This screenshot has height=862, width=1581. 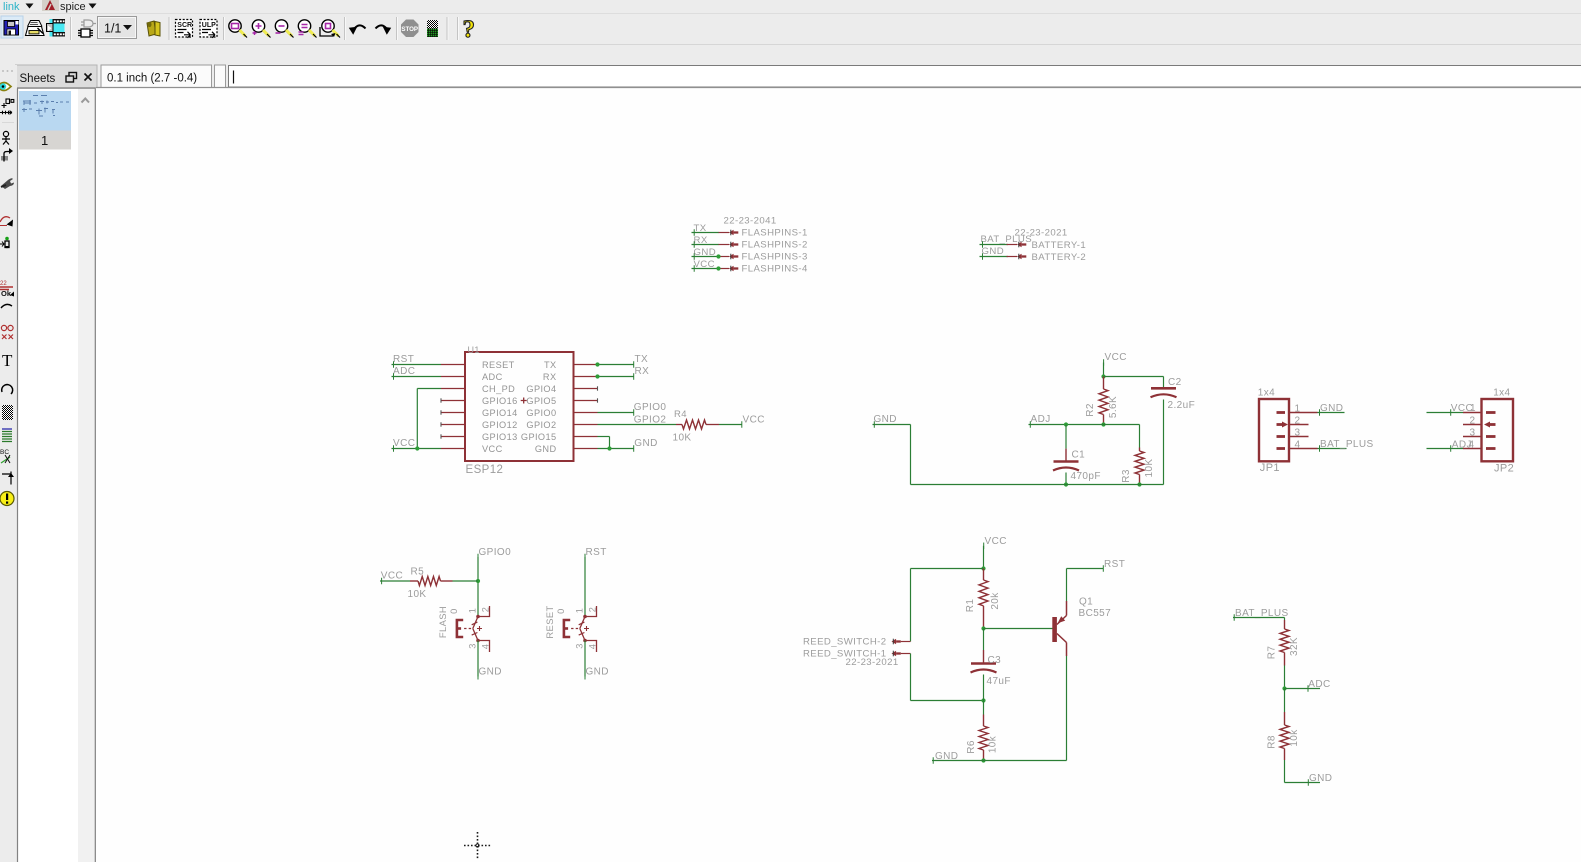 What do you see at coordinates (409, 29) in the screenshot?
I see `svg-text: STOP` at bounding box center [409, 29].